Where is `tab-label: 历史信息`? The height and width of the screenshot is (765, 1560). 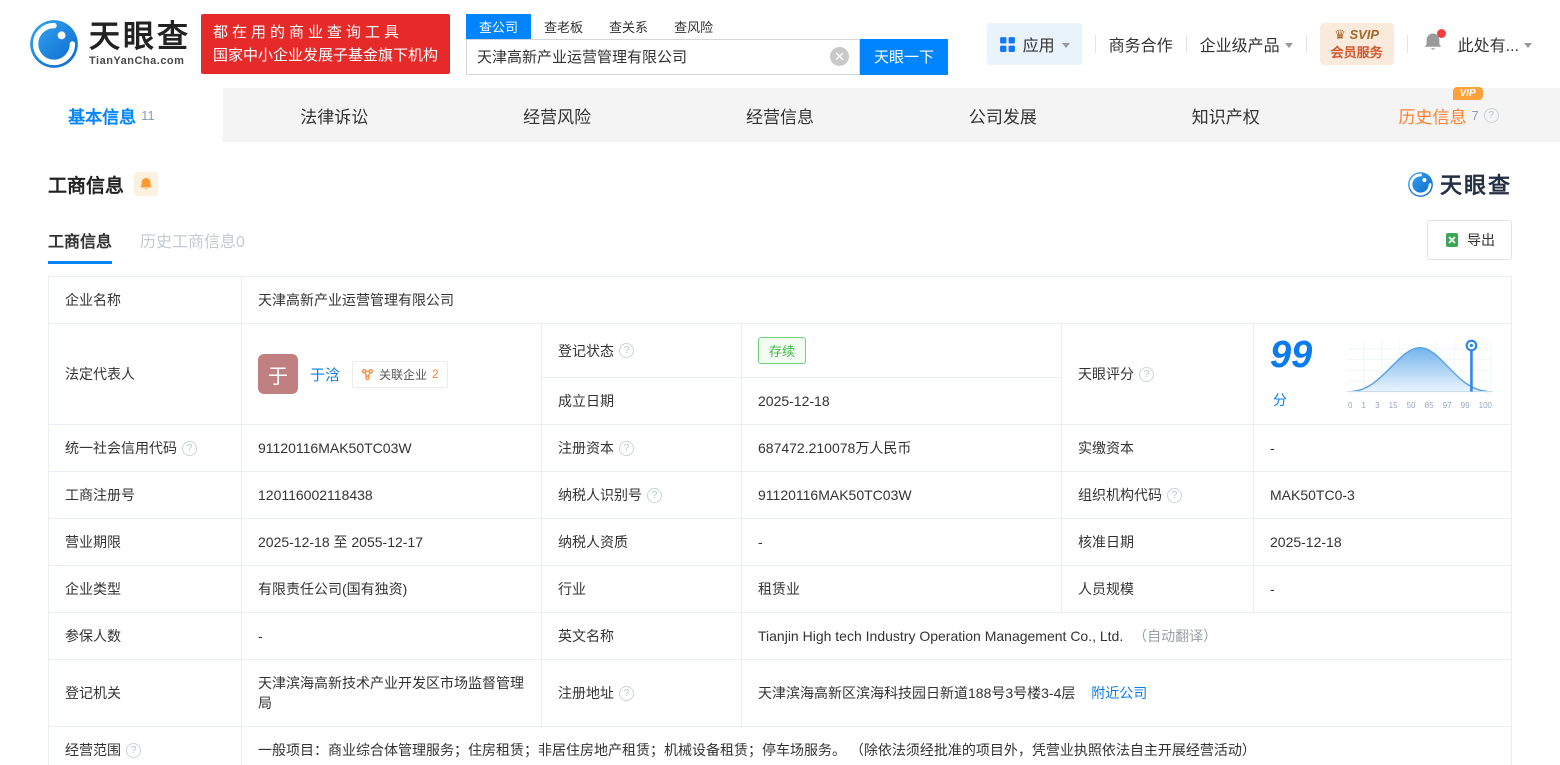
tab-label: 历史信息 is located at coordinates (1432, 117).